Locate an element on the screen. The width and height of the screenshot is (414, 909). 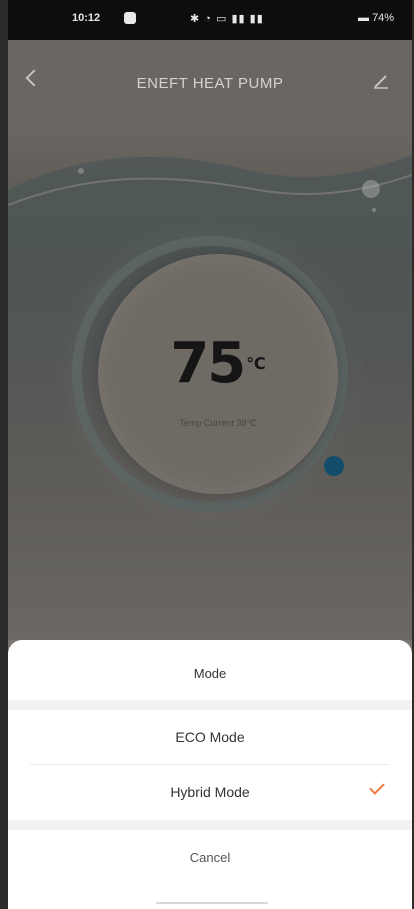
option-hybrid-mode: Hybrid Mode is located at coordinates (210, 792).